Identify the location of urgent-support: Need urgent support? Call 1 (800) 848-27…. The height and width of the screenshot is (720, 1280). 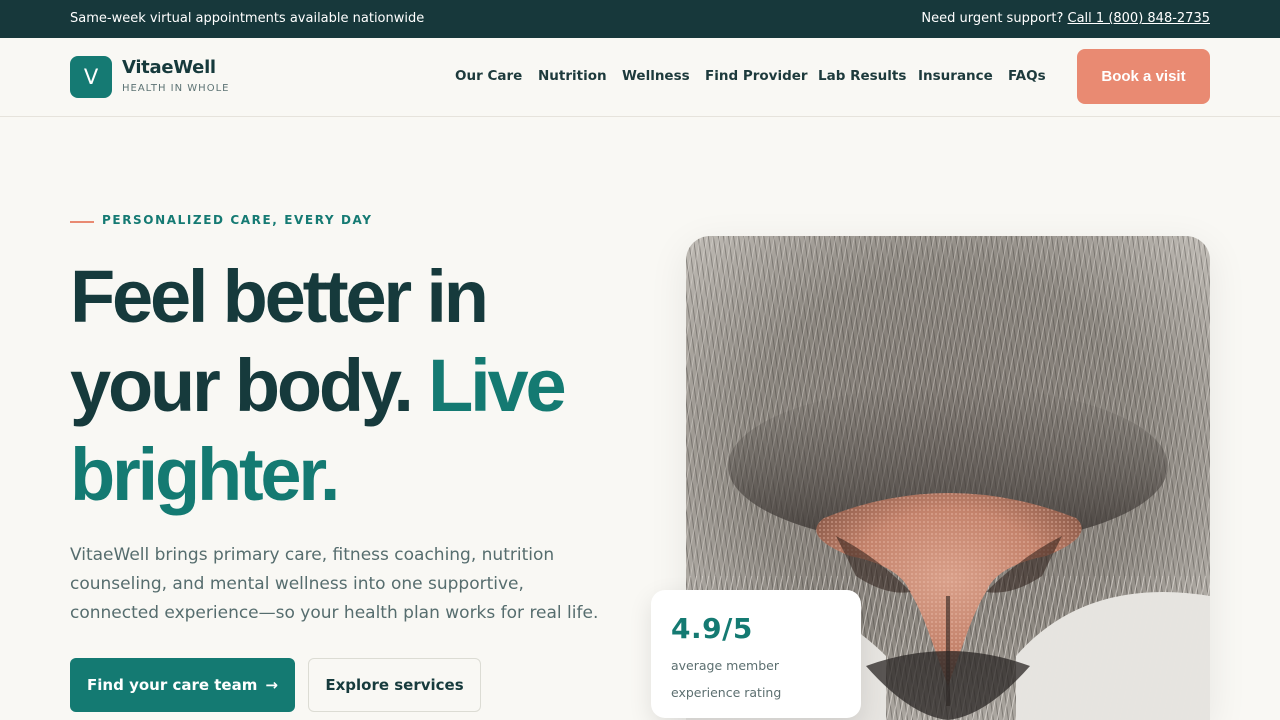
(1065, 18).